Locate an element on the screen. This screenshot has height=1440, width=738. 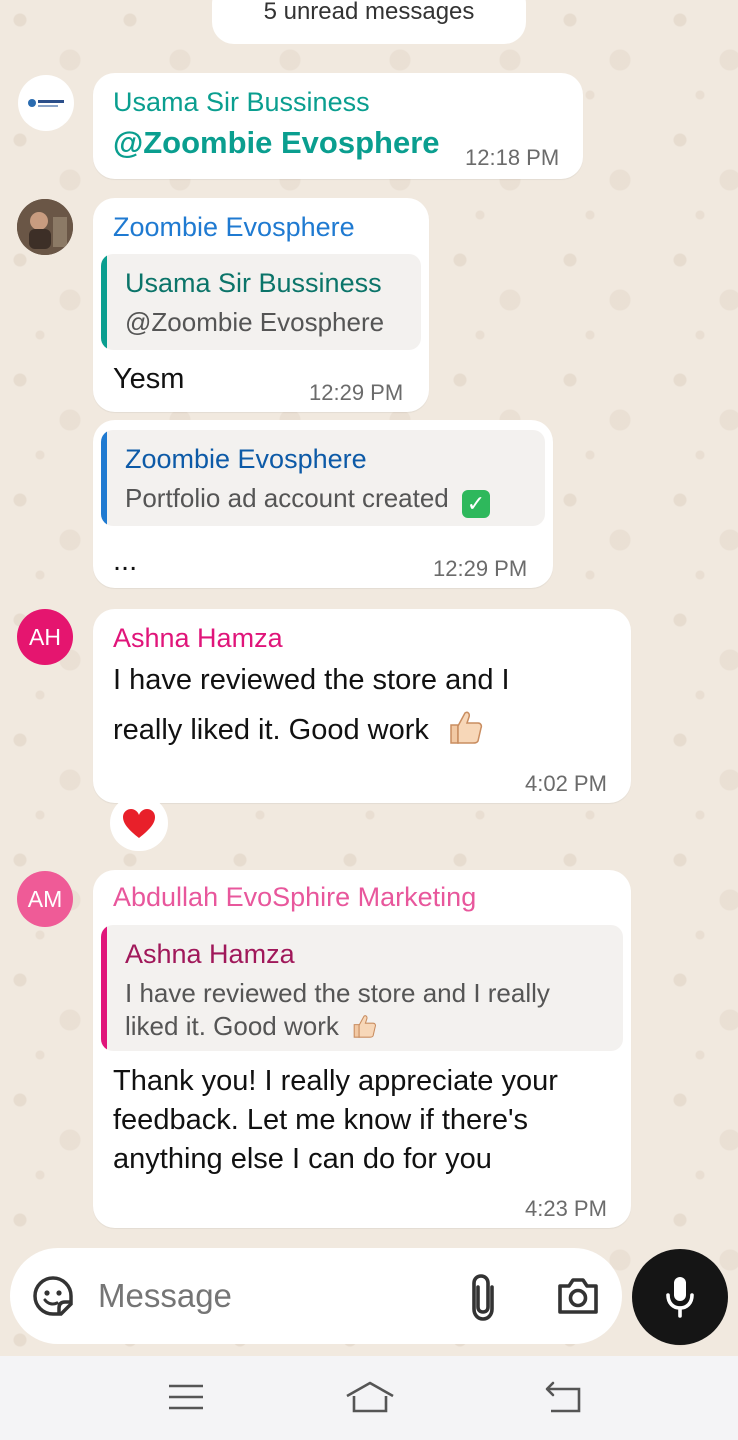
reaction-badge is located at coordinates (139, 823).